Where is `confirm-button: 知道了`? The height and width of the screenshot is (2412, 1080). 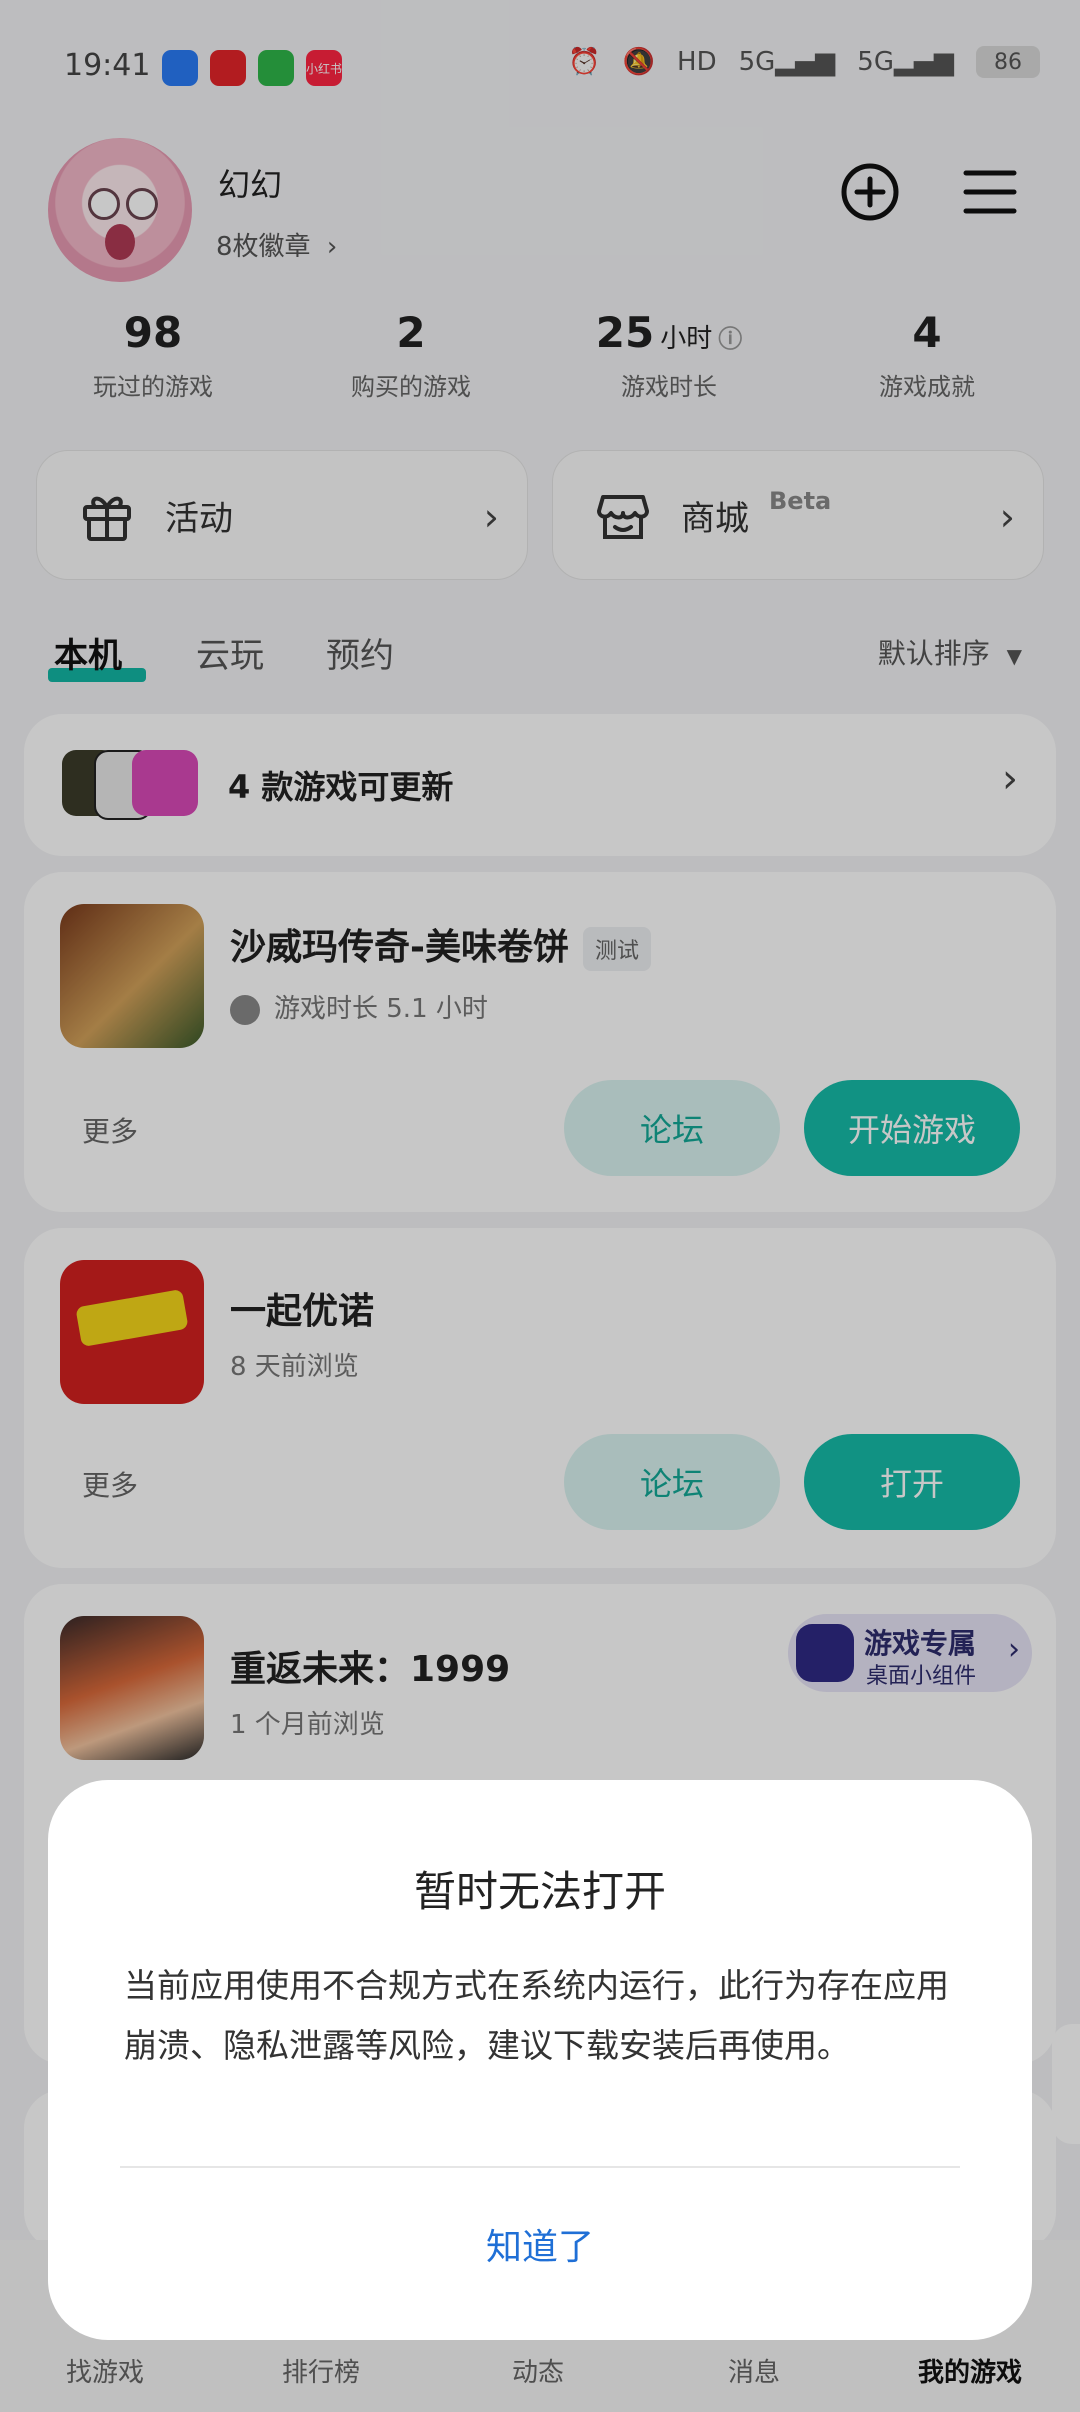 confirm-button: 知道了 is located at coordinates (540, 2244).